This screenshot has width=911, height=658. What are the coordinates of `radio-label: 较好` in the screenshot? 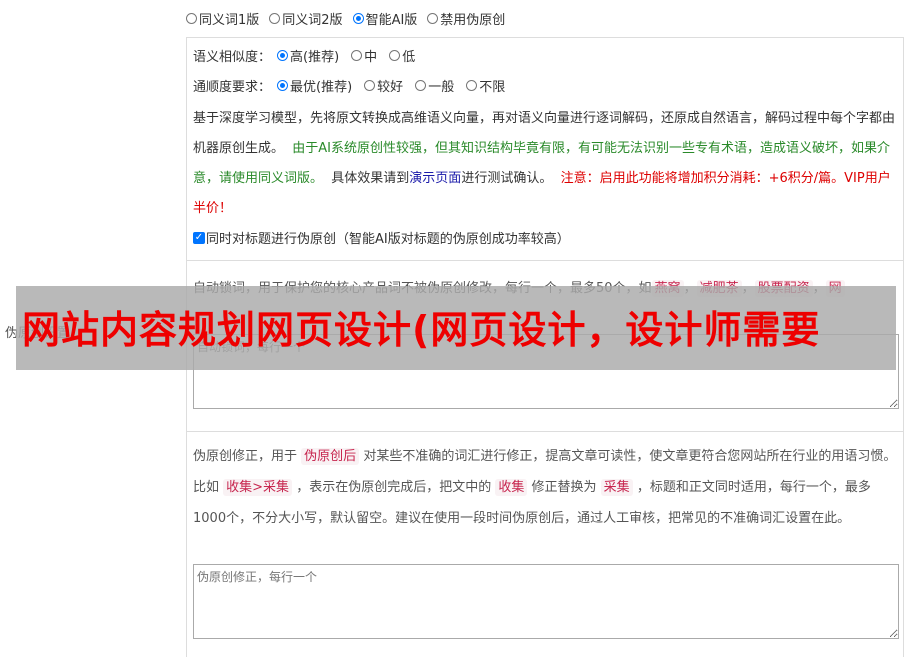 It's located at (390, 87).